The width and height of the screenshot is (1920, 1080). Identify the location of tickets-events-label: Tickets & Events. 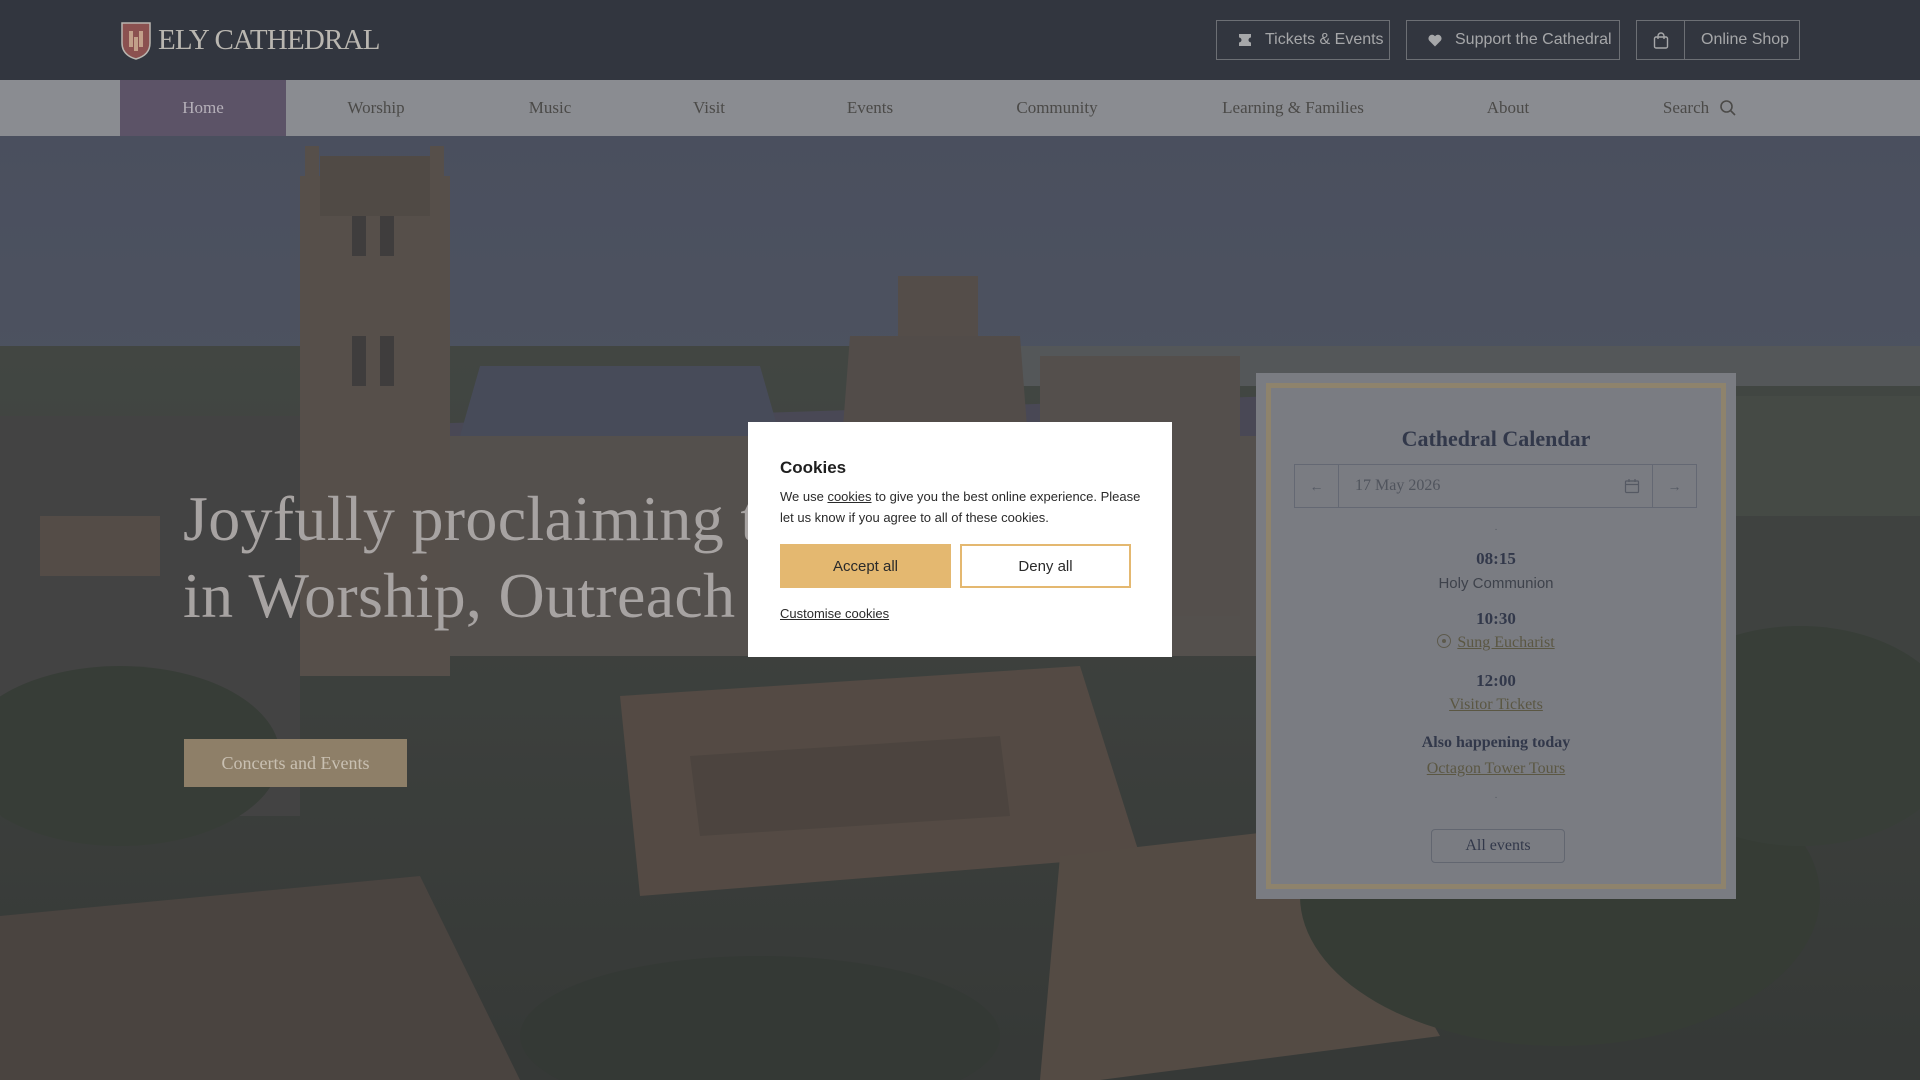
(1324, 39).